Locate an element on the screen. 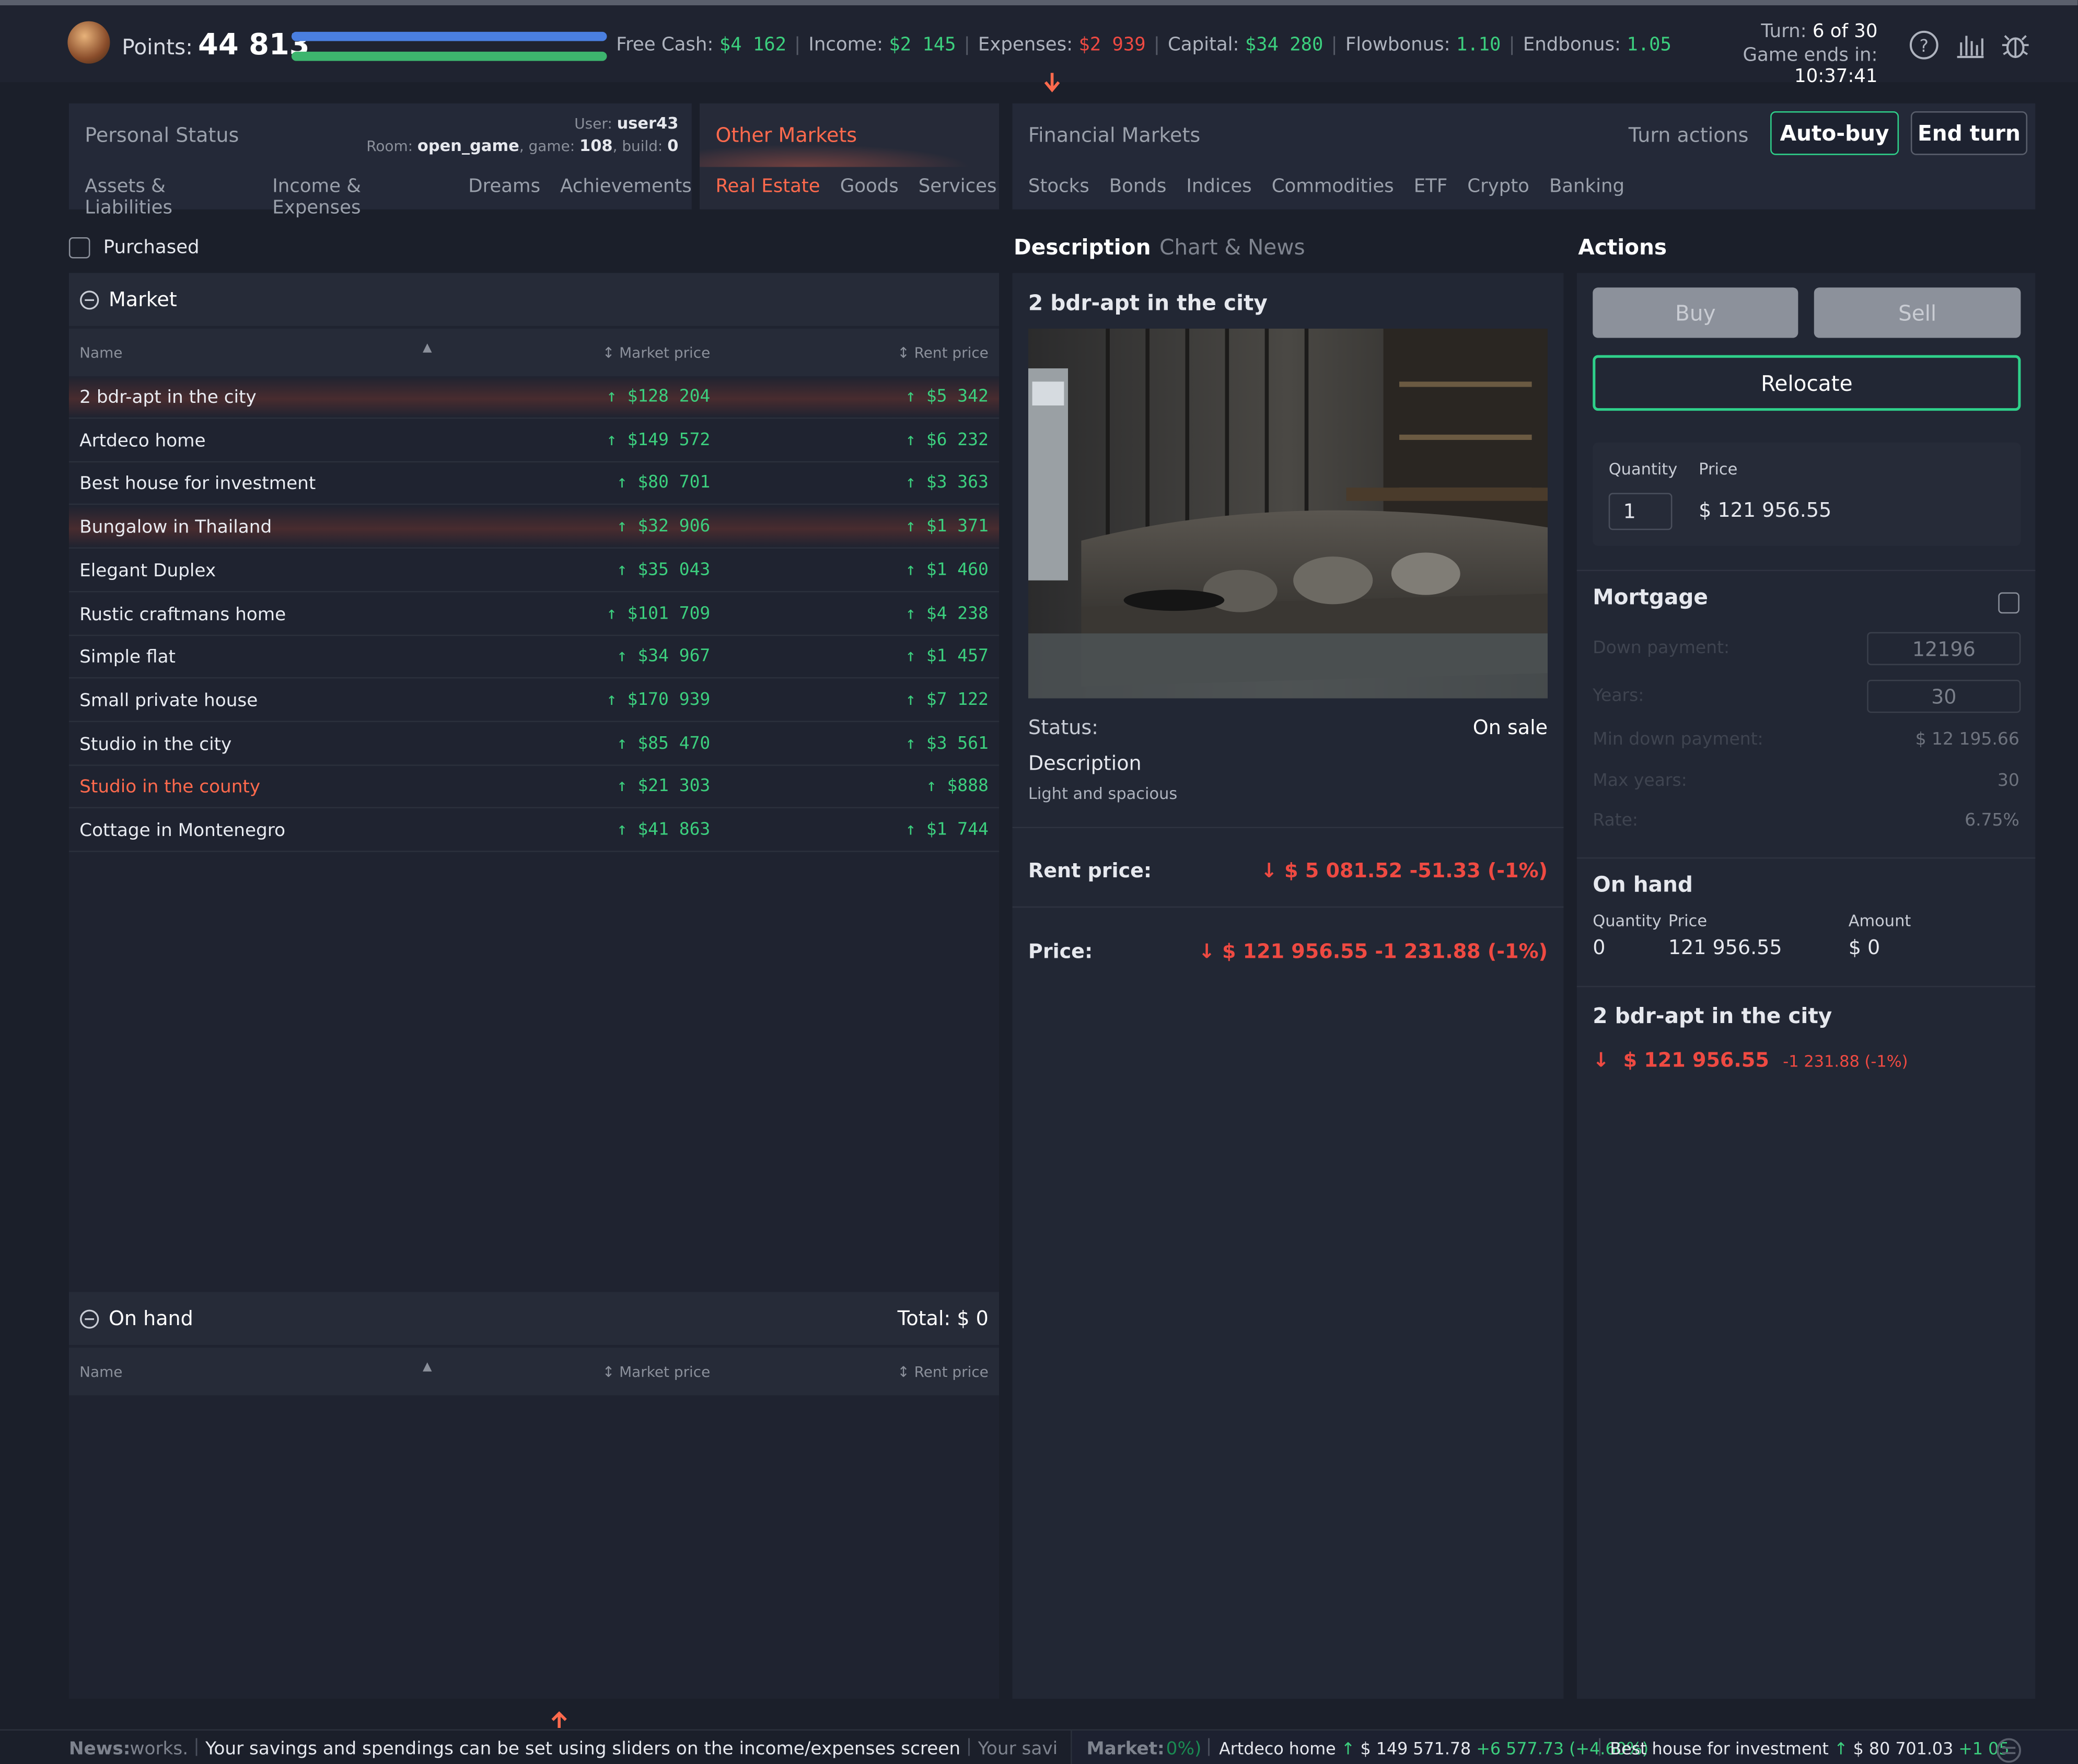  avatar is located at coordinates (88, 42).